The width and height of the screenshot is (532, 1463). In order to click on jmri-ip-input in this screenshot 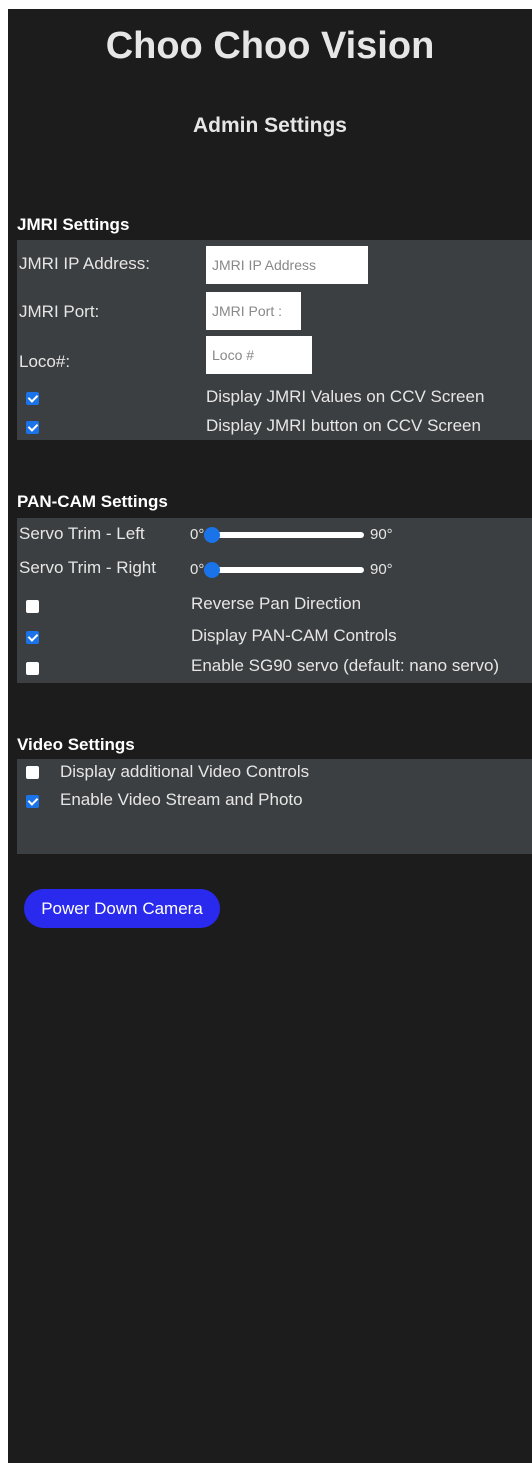, I will do `click(287, 265)`.